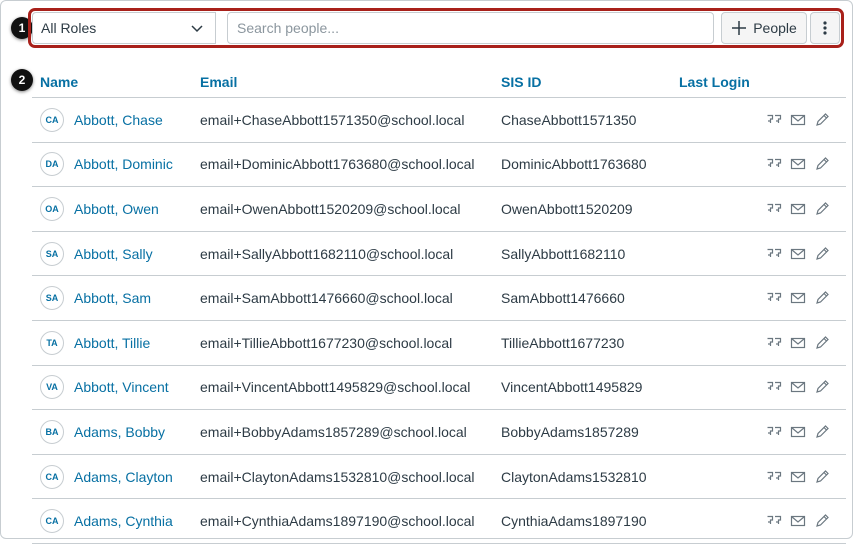 The image size is (855, 544). Describe the element at coordinates (326, 342) in the screenshot. I see `email-cell: email+TillieAbbott1677230@school.local` at that location.